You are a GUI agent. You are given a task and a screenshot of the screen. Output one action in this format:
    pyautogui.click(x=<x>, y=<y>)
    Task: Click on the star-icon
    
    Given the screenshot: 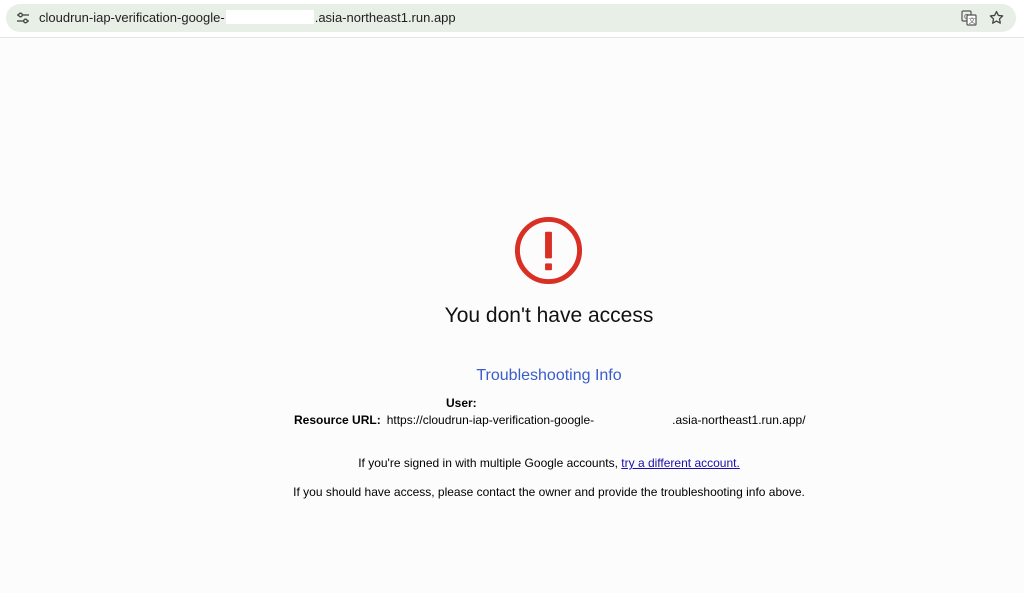 What is the action you would take?
    pyautogui.click(x=996, y=17)
    